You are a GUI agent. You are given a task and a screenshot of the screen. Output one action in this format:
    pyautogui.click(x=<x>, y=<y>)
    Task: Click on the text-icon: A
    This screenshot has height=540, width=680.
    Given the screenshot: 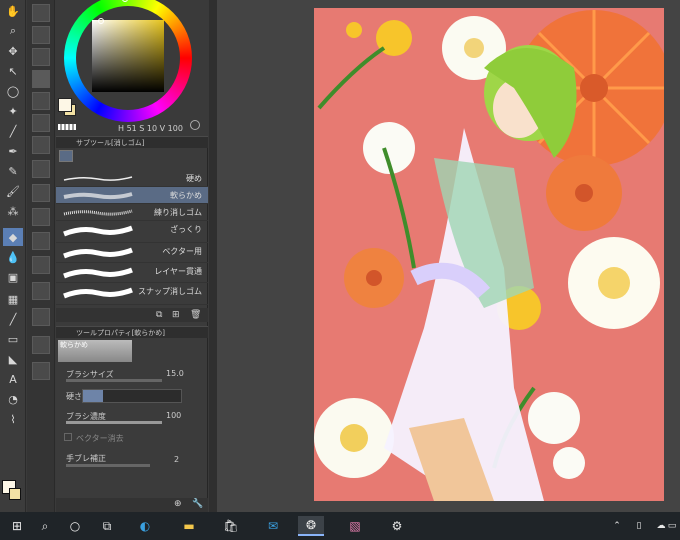 What is the action you would take?
    pyautogui.click(x=13, y=379)
    